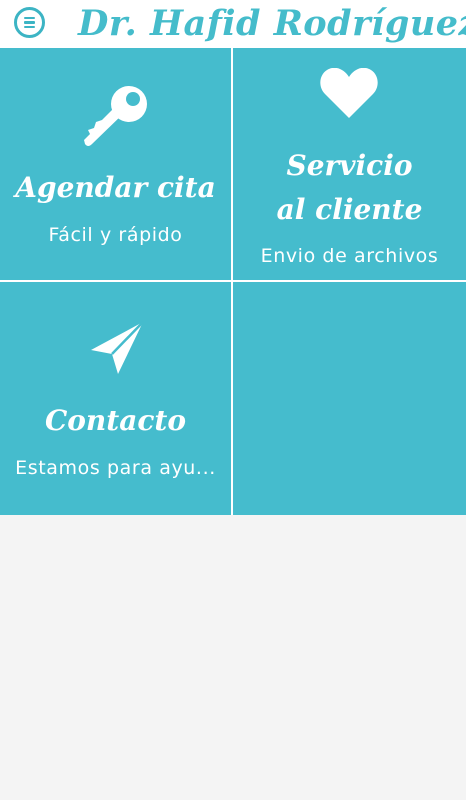 This screenshot has height=800, width=466. What do you see at coordinates (115, 116) in the screenshot?
I see `key-icon` at bounding box center [115, 116].